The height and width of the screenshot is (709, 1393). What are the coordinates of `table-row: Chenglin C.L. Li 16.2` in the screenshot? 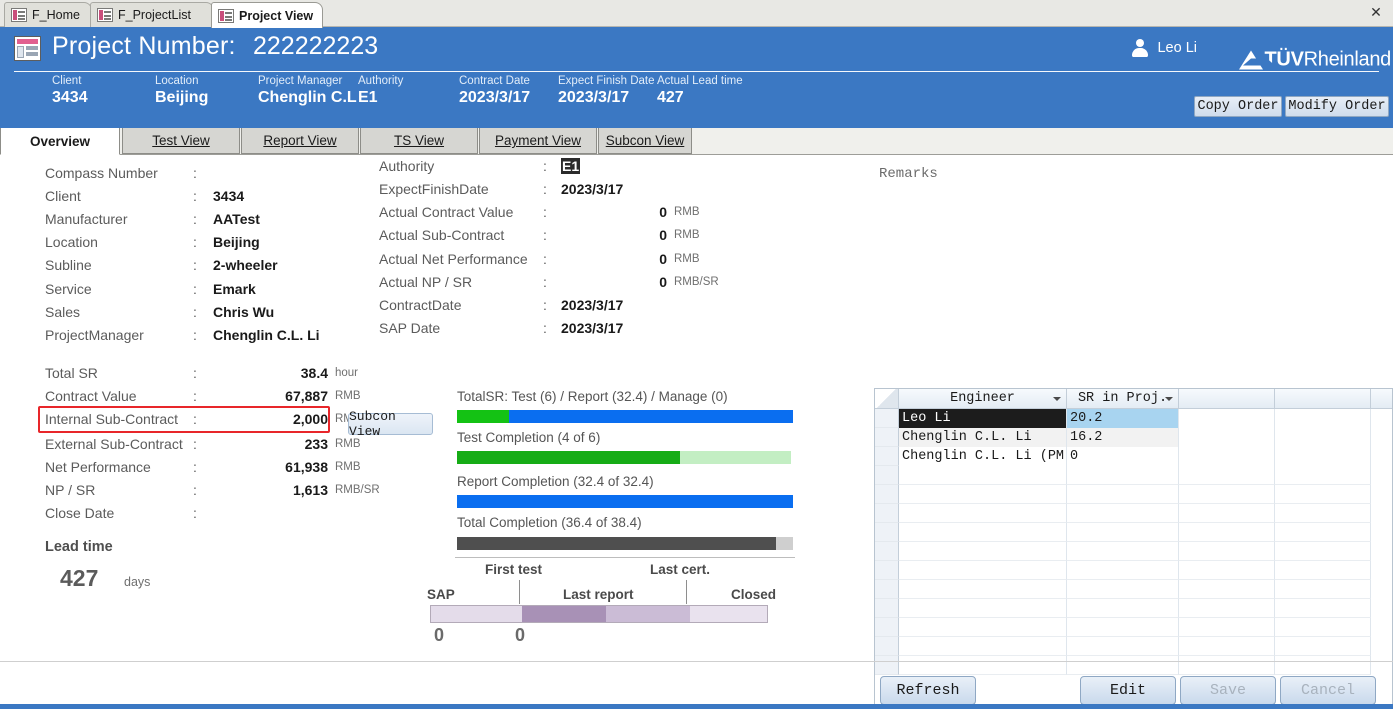 It's located at (1133, 437).